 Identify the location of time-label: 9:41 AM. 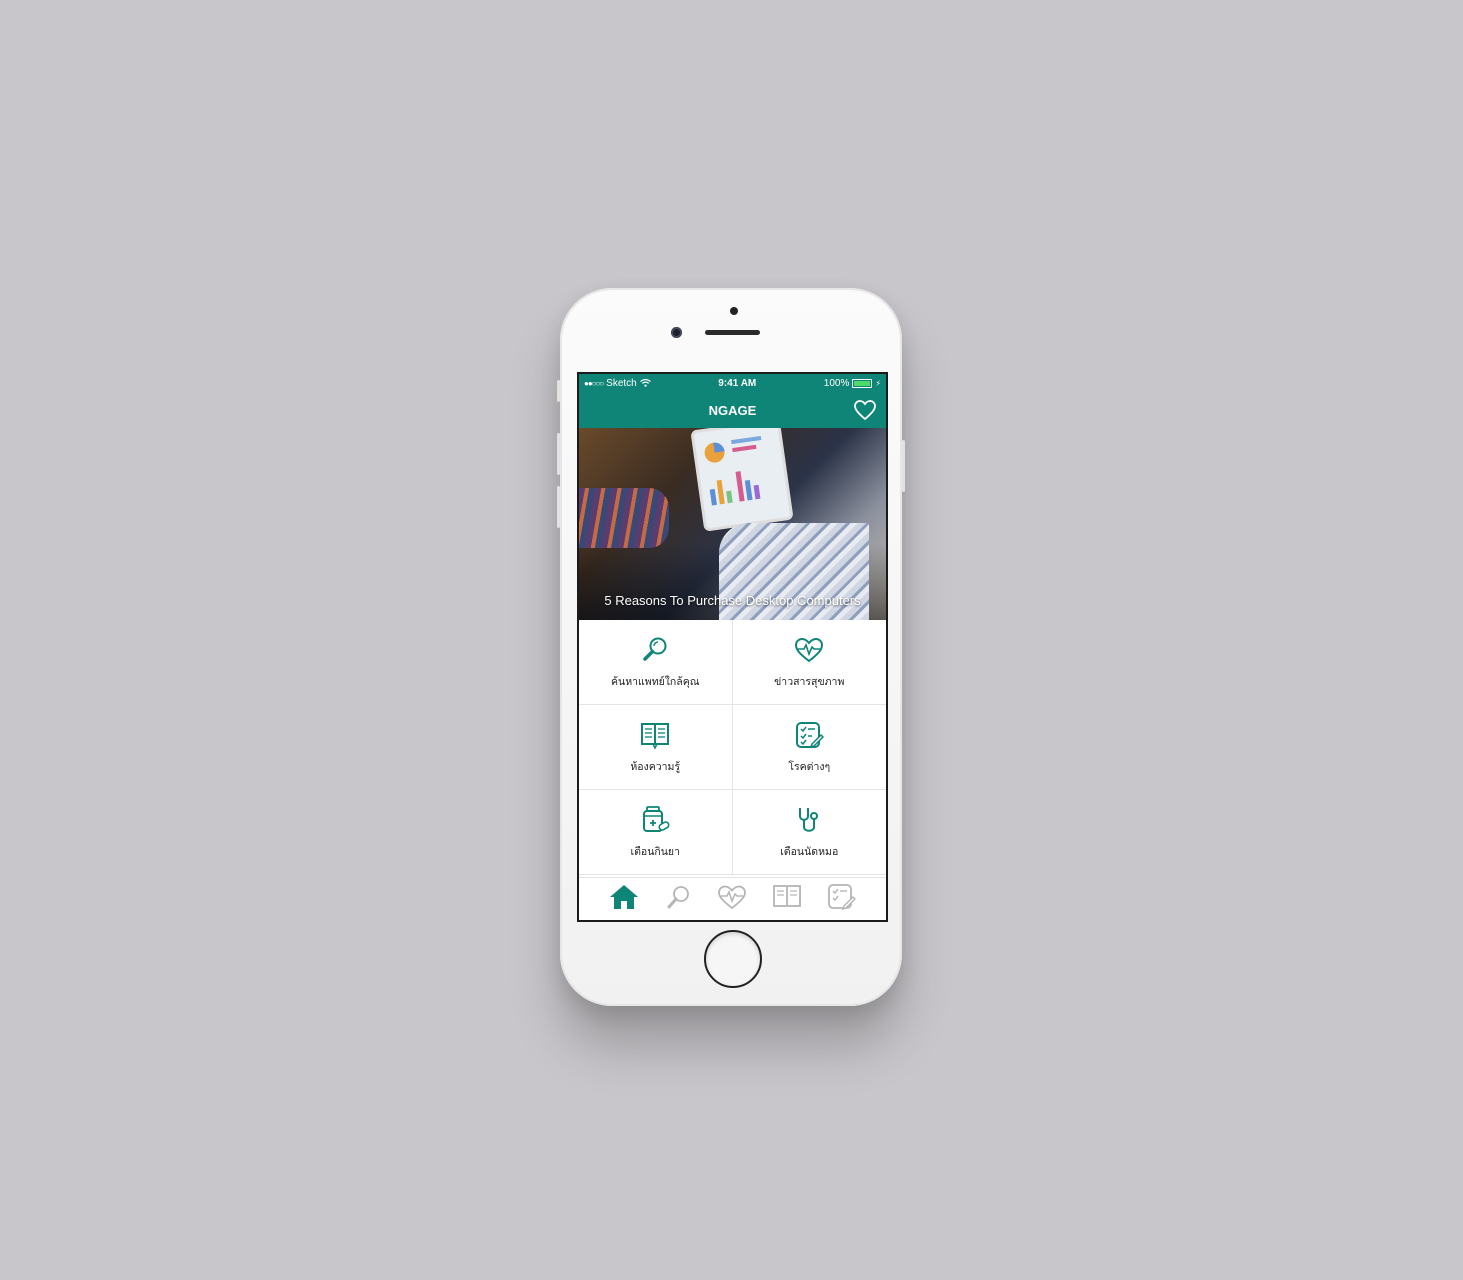
(737, 383).